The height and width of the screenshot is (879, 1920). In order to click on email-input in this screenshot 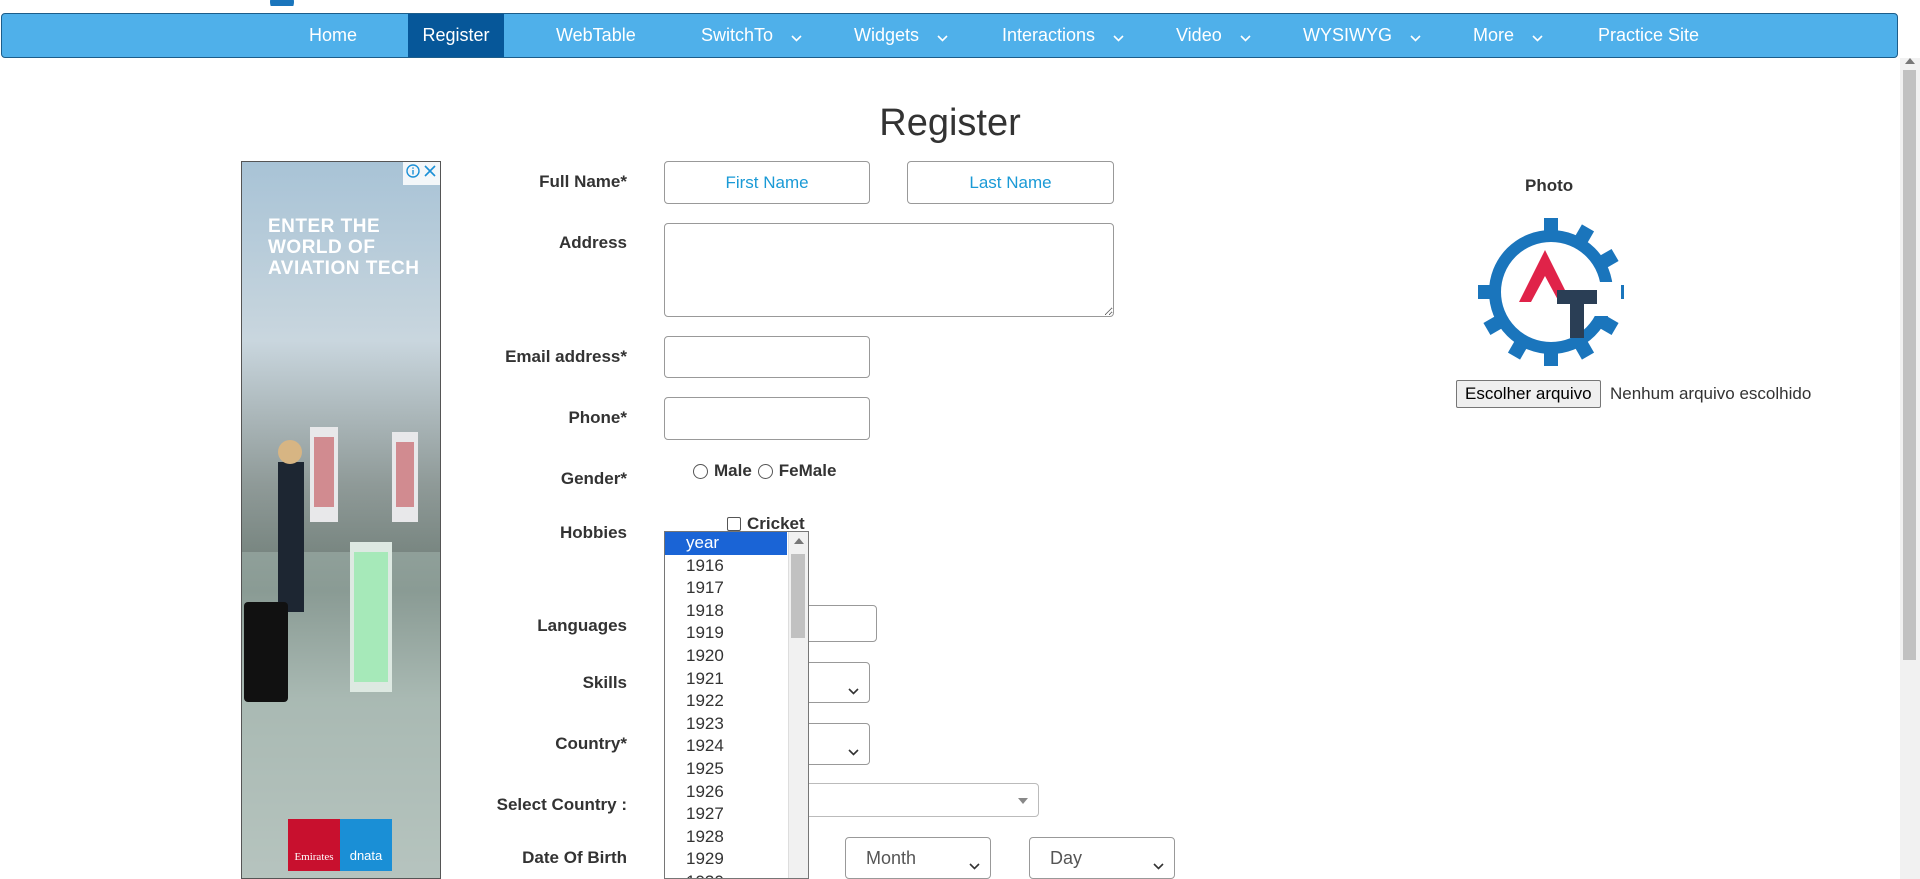, I will do `click(767, 357)`.